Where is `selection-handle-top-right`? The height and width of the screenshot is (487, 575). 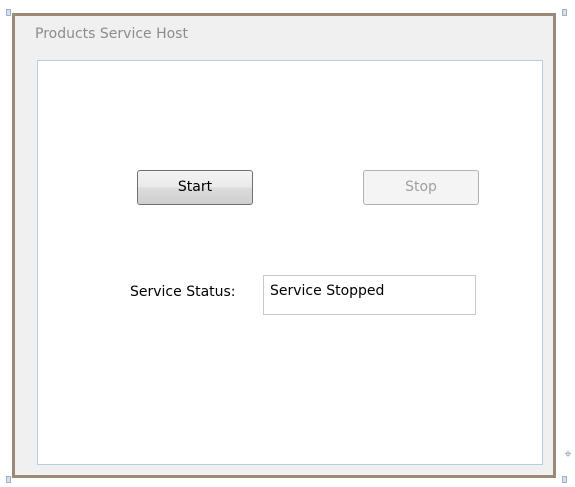
selection-handle-top-right is located at coordinates (564, 12).